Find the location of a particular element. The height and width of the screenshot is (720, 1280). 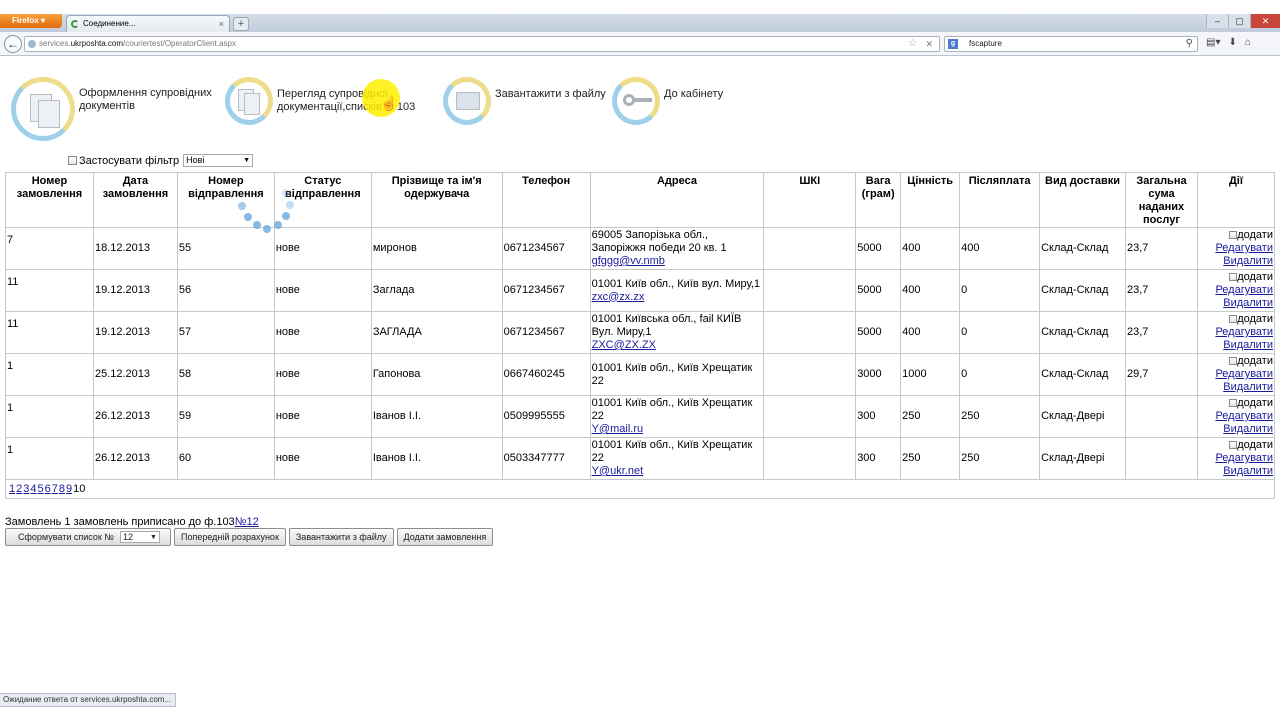

minimize-icon: – is located at coordinates (1217, 21).